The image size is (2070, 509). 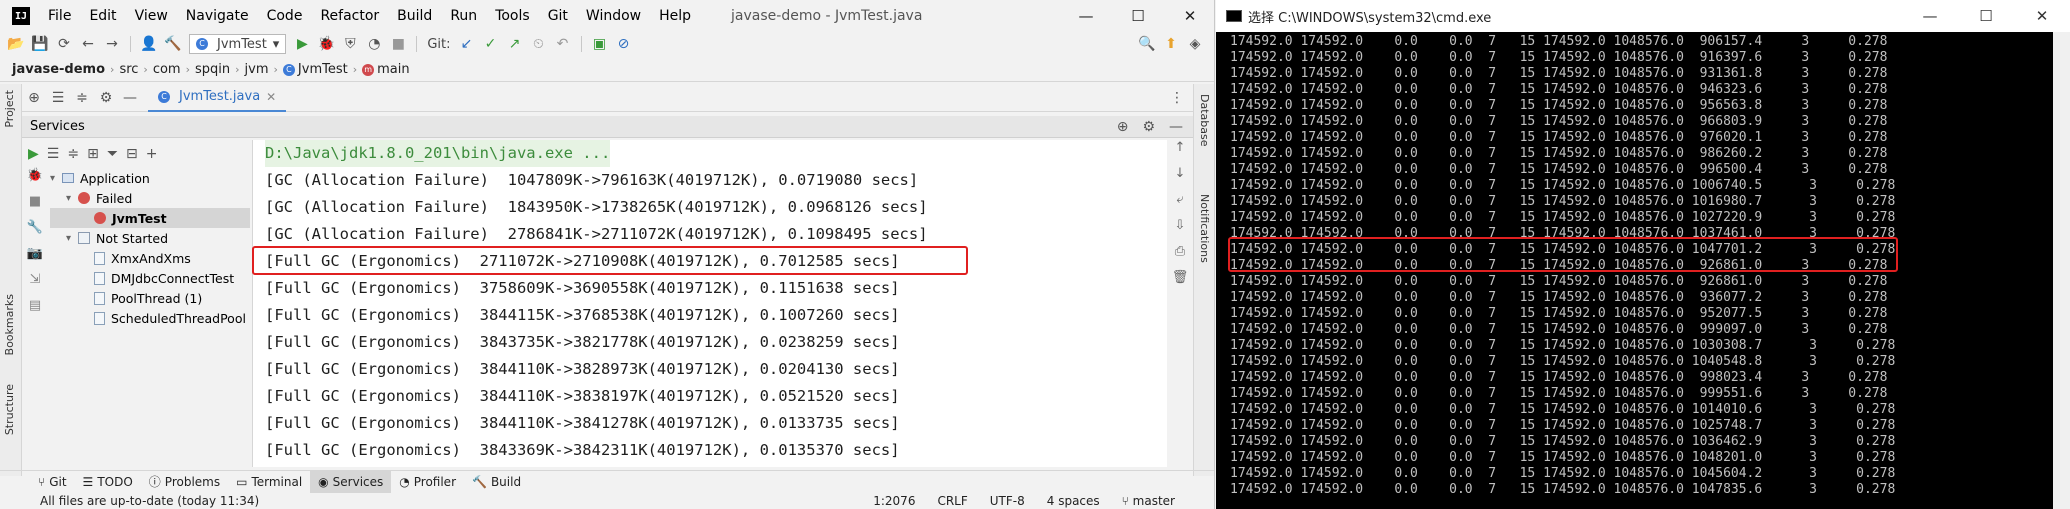 What do you see at coordinates (952, 501) in the screenshot?
I see `line-separator: CRLF` at bounding box center [952, 501].